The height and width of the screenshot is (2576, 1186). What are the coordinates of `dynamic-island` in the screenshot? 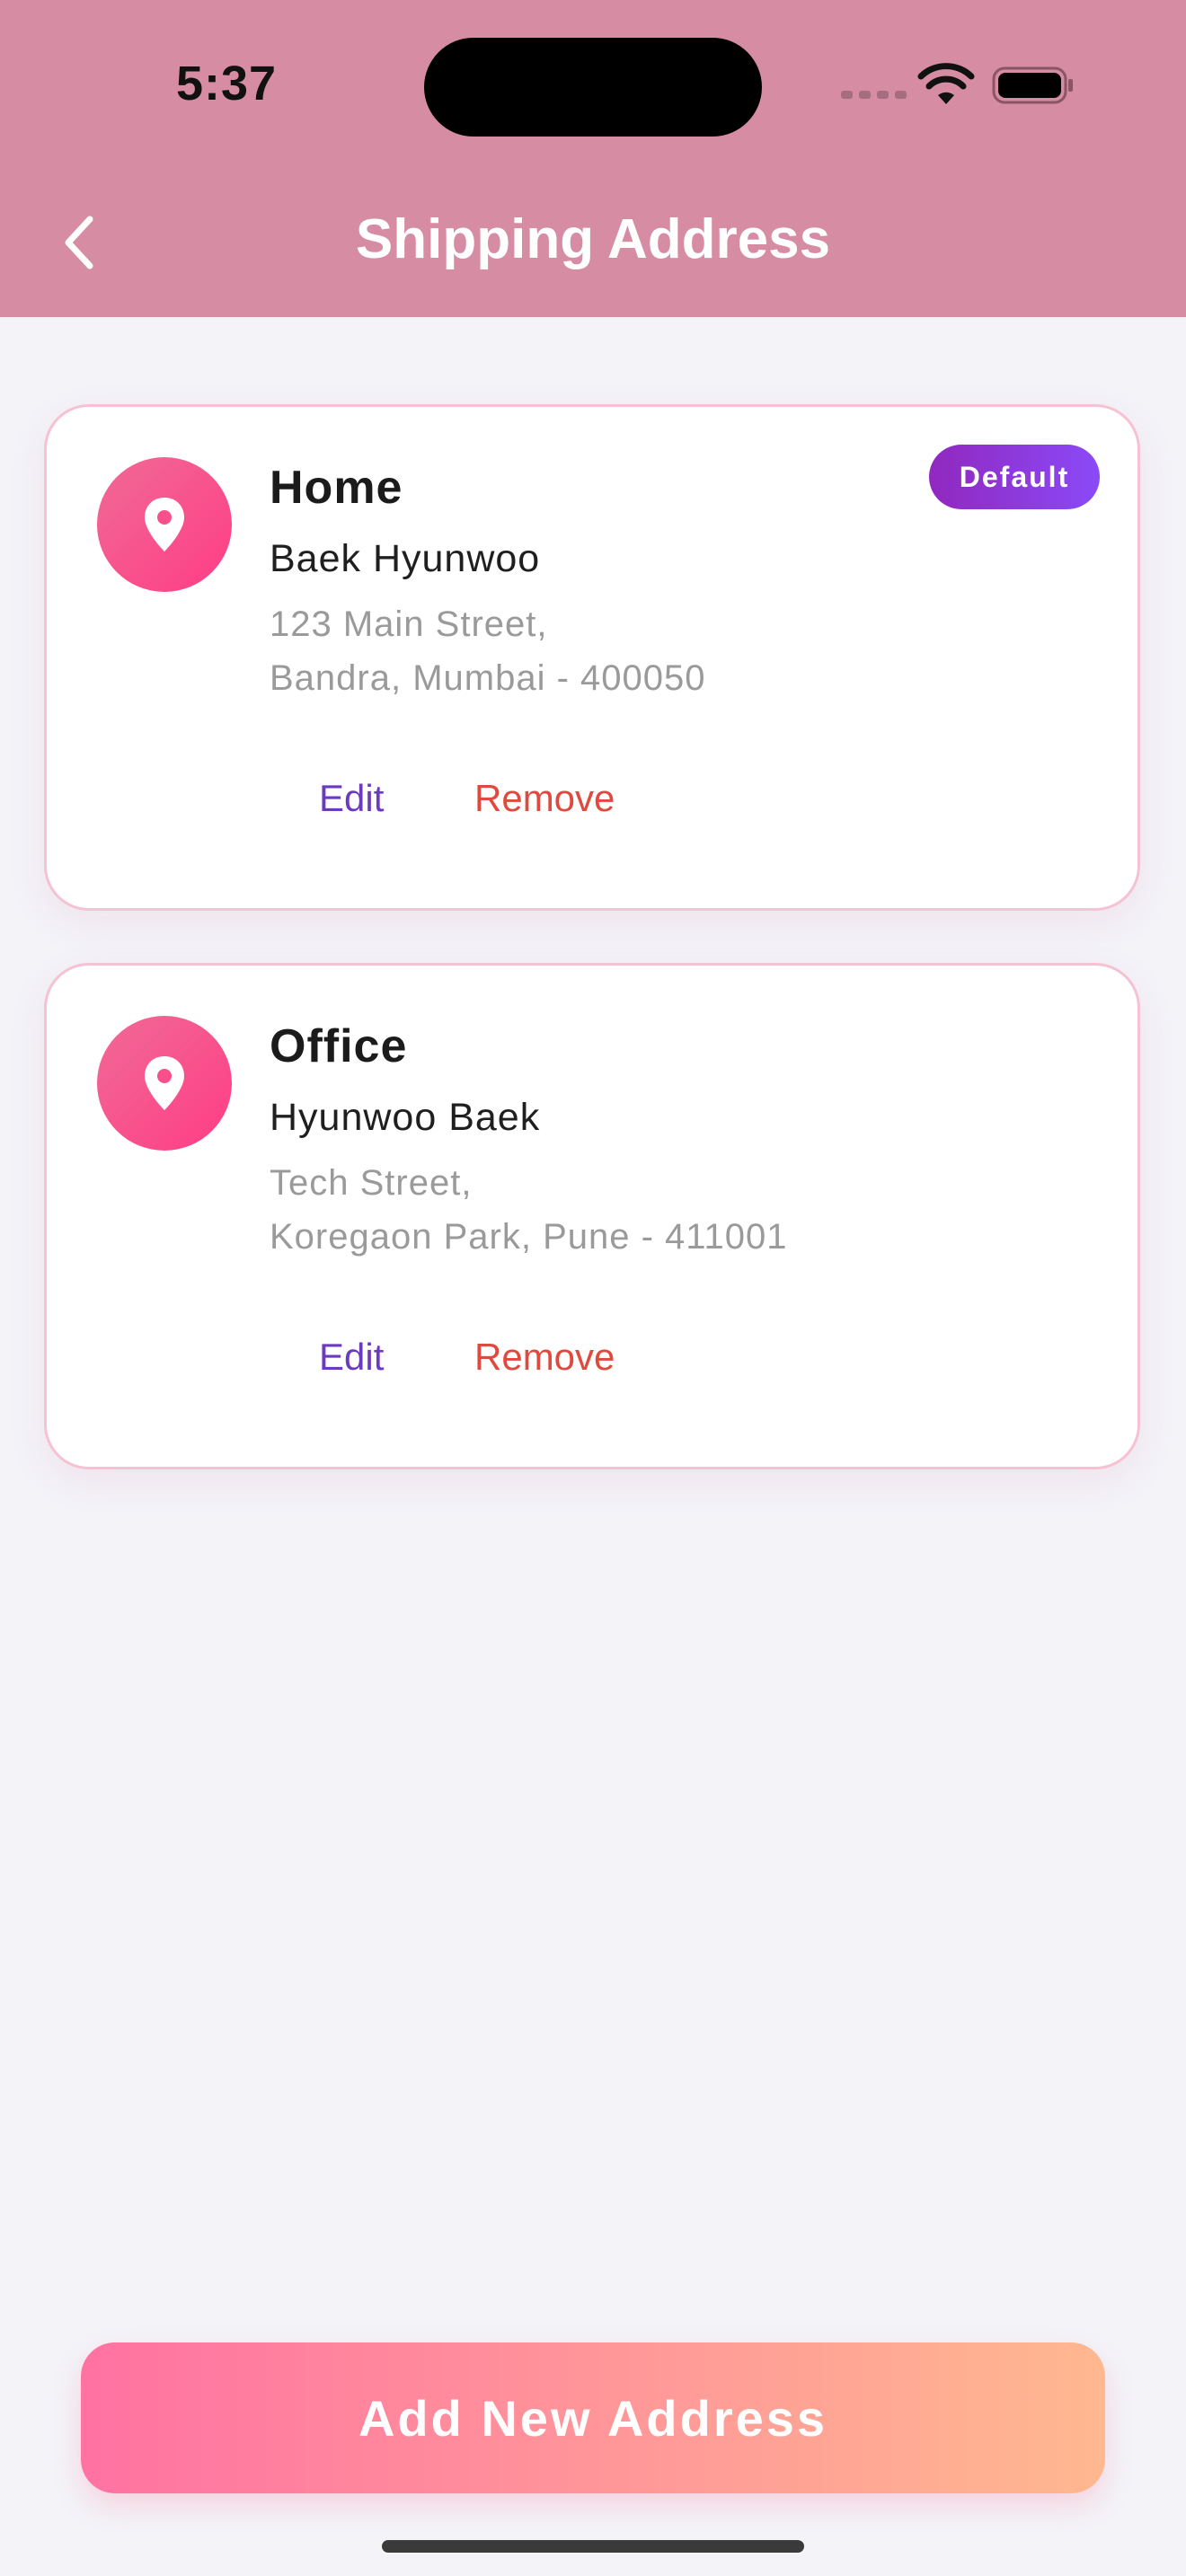 It's located at (593, 87).